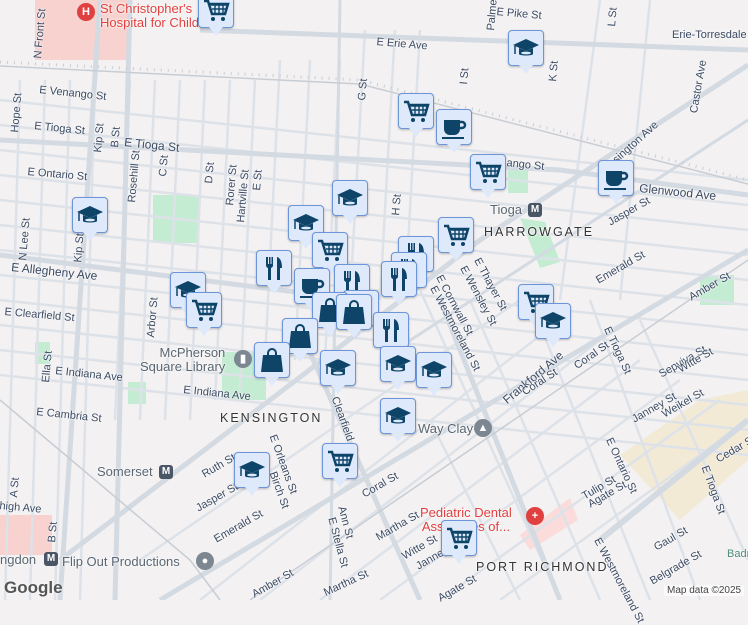  Describe the element at coordinates (539, 232) in the screenshot. I see `neighborhood-harrowgate: HARROWGATE` at that location.